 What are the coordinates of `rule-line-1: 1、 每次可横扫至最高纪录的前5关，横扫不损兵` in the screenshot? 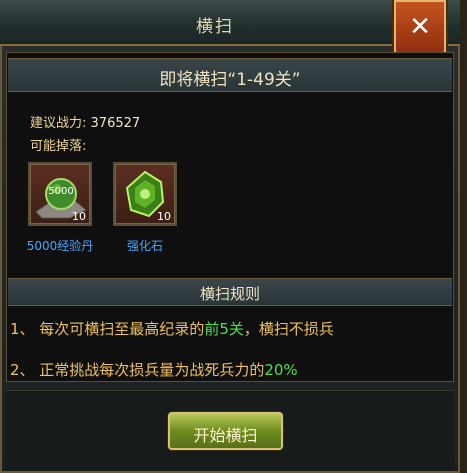 It's located at (172, 328).